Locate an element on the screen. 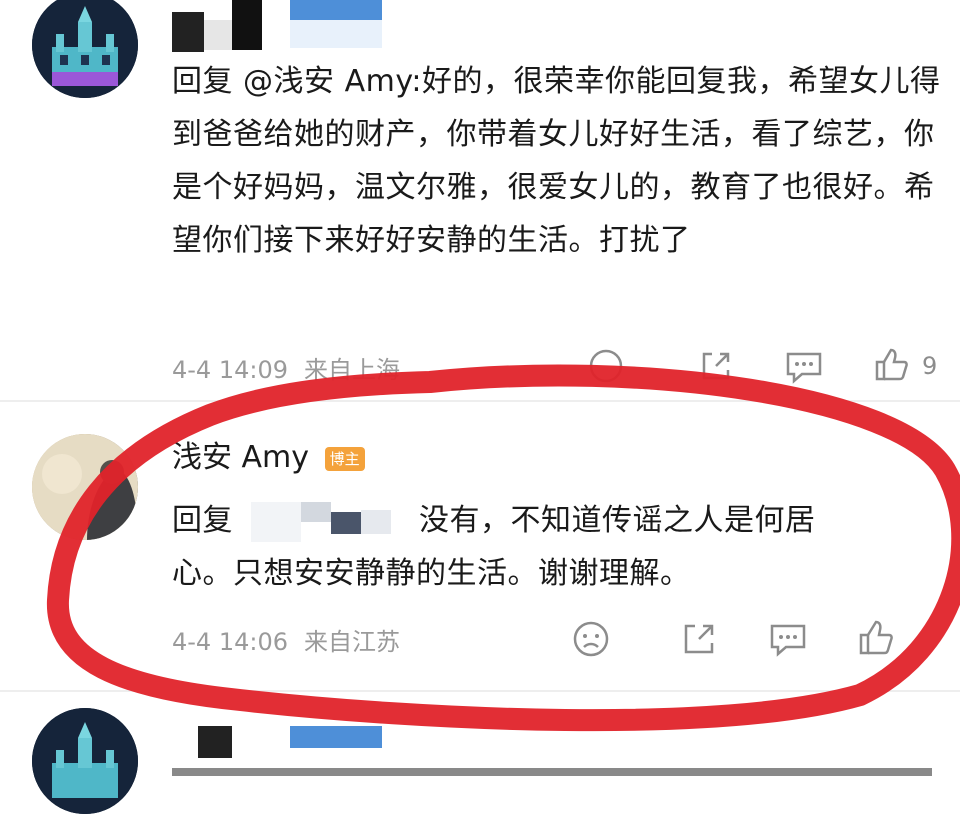 This screenshot has width=960, height=814. reply-line-1: 回复 没有，不知道传谣之人是何居 is located at coordinates (562, 520).